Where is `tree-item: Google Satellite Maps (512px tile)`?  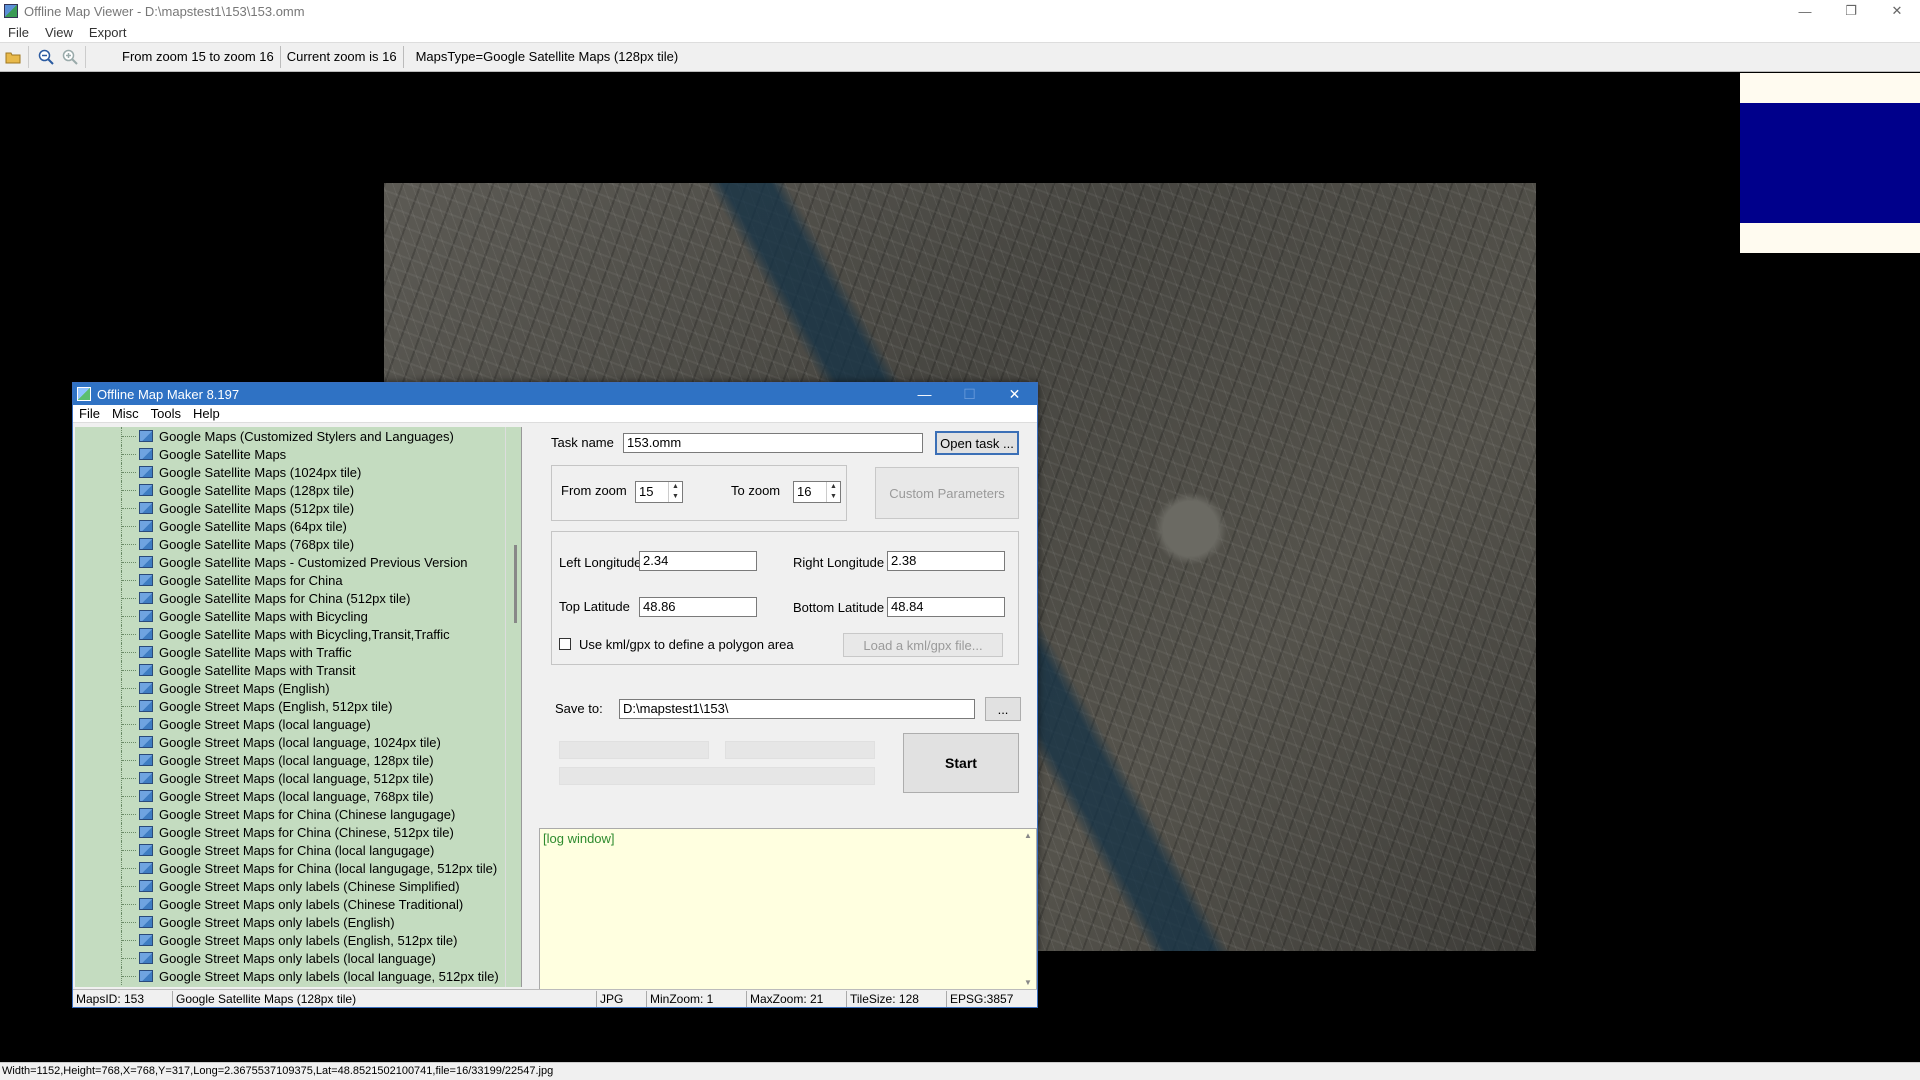
tree-item: Google Satellite Maps (512px tile) is located at coordinates (298, 508).